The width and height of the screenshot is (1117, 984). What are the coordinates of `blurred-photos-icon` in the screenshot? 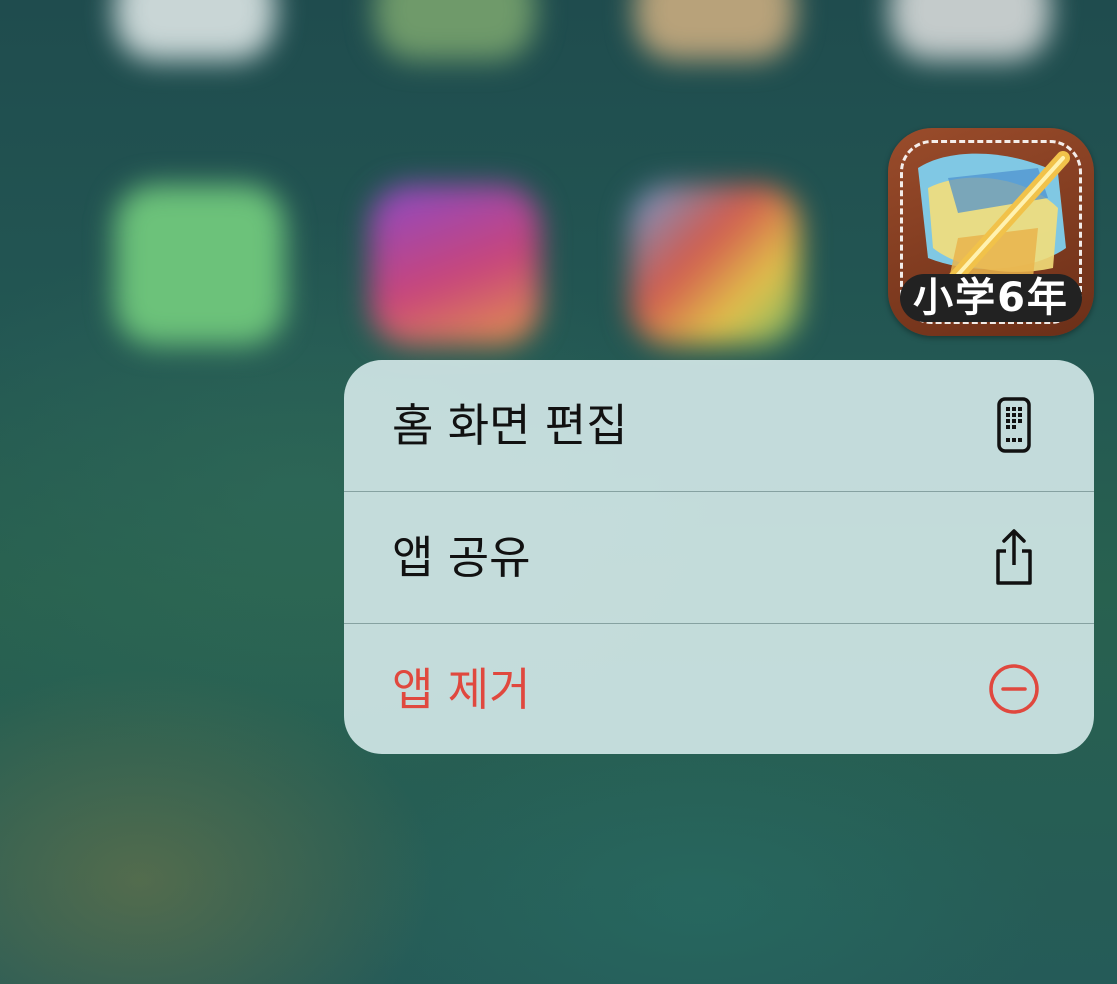 It's located at (715, 265).